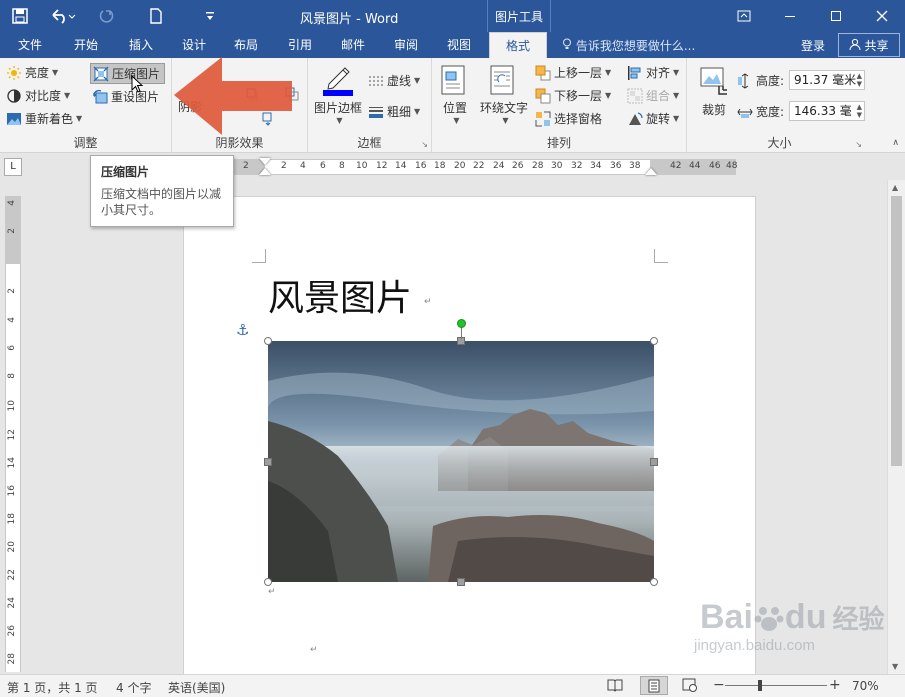 The image size is (905, 697). What do you see at coordinates (461, 582) in the screenshot?
I see `resize-handle-bottom` at bounding box center [461, 582].